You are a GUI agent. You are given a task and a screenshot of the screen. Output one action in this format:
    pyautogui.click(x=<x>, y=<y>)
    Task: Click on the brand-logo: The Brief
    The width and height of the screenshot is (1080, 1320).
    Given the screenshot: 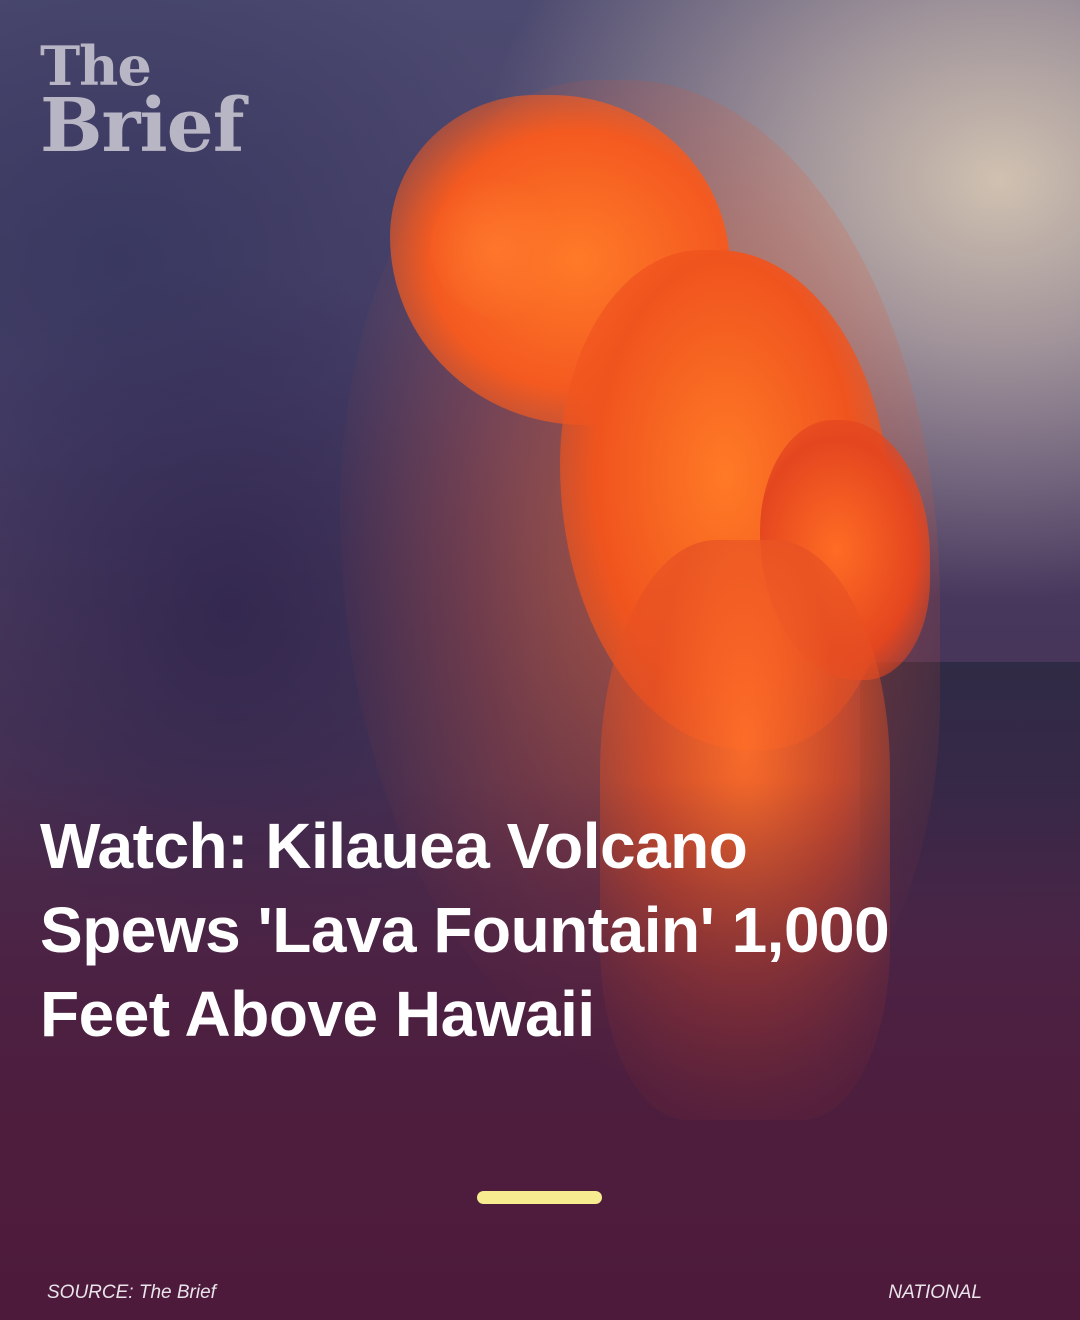 What is the action you would take?
    pyautogui.click(x=142, y=104)
    